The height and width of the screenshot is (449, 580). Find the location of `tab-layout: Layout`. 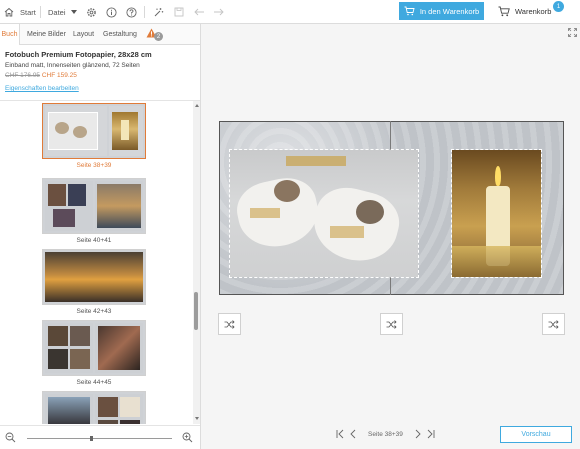

tab-layout: Layout is located at coordinates (83, 34).